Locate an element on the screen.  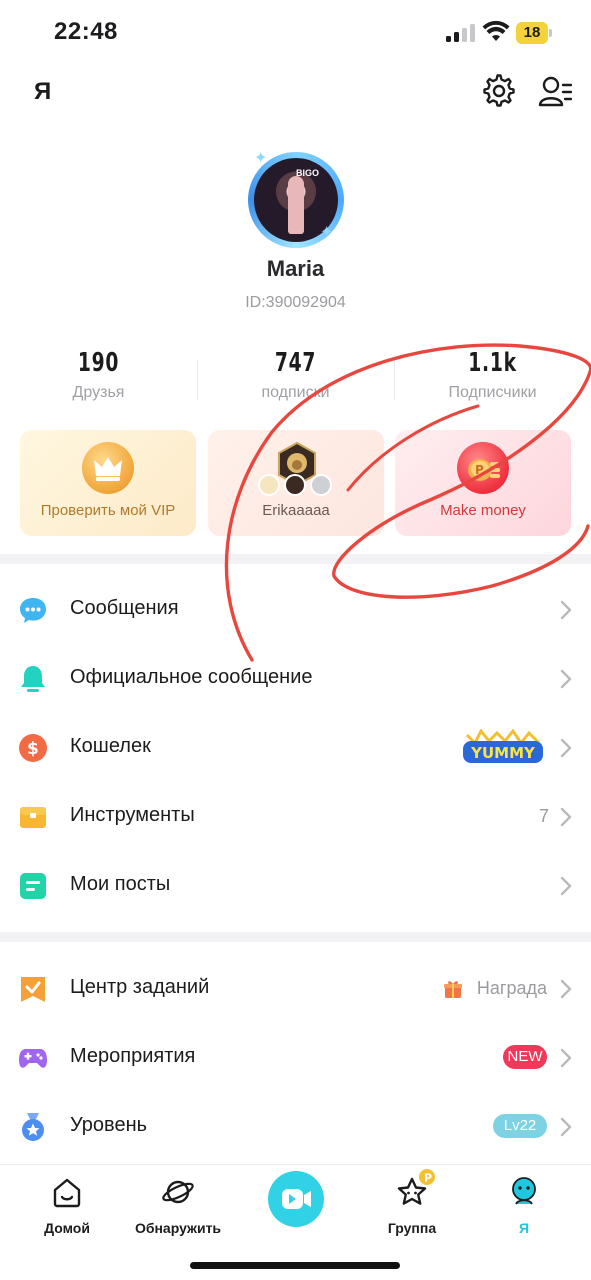
profile-id: ID:390092904 is located at coordinates (295, 303).